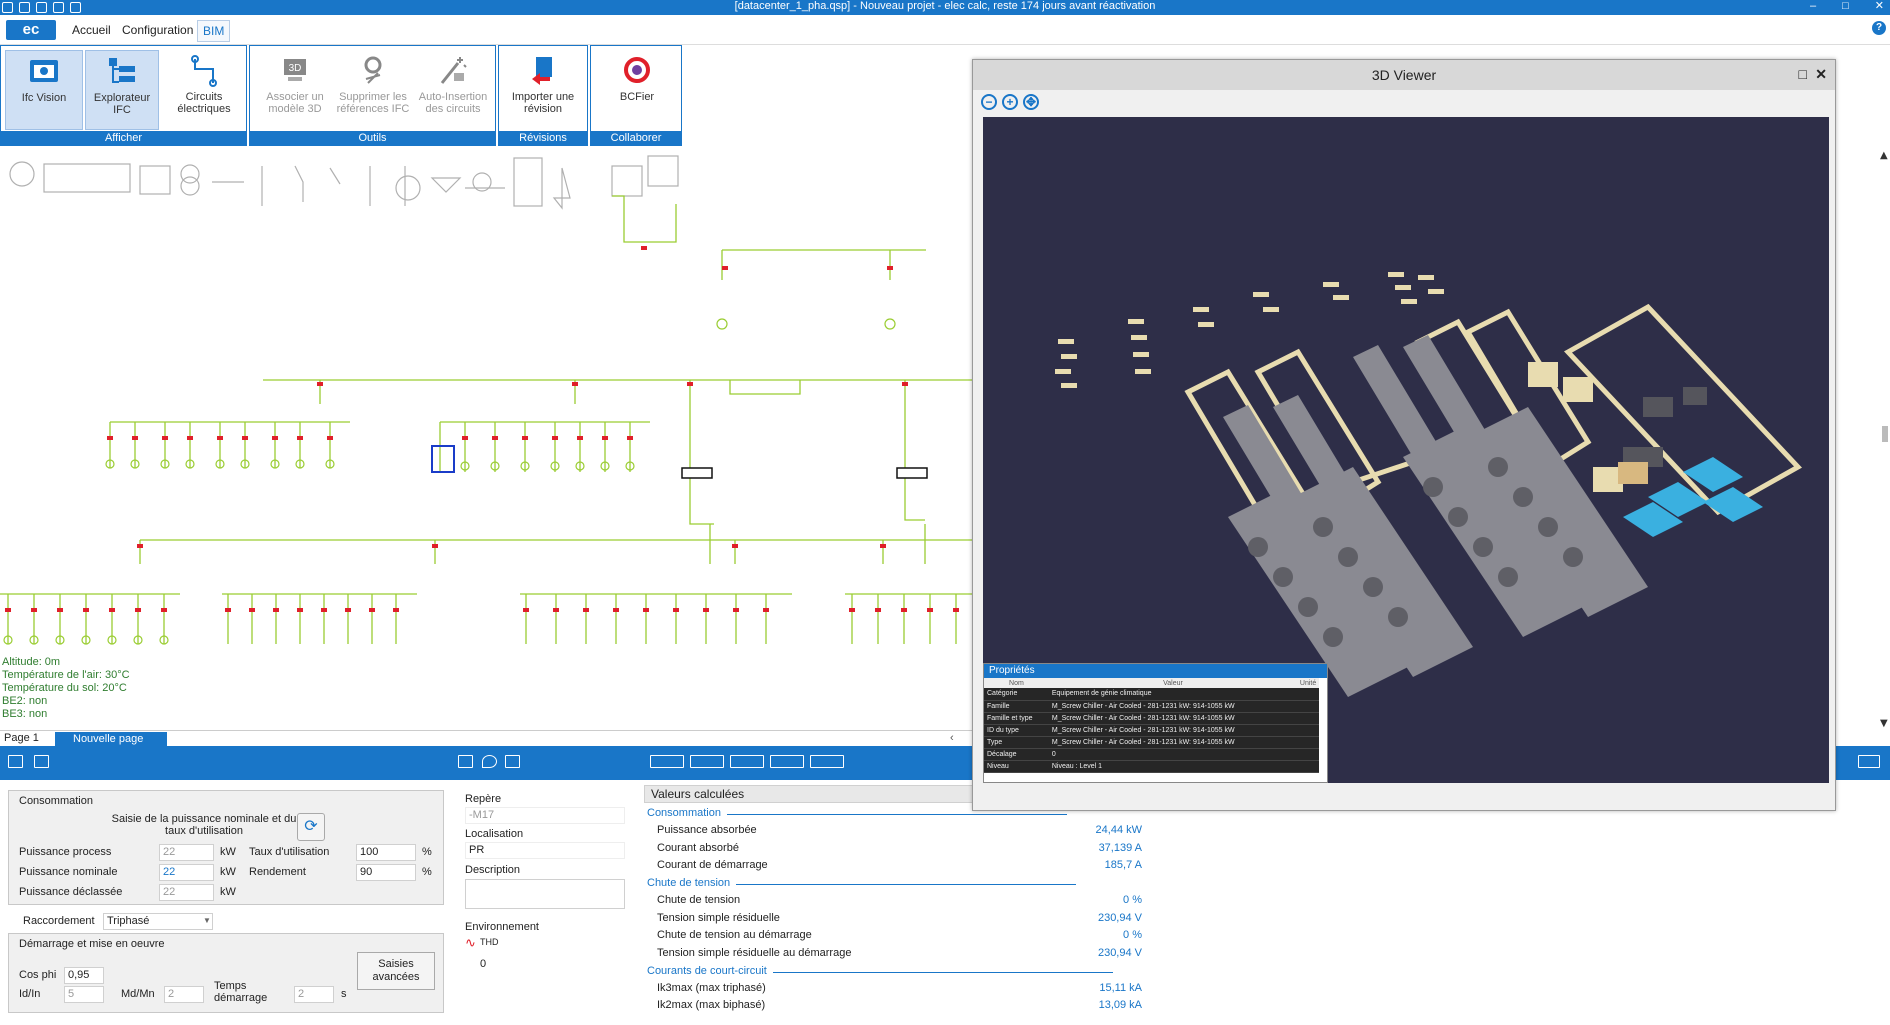  I want to click on startup-current-label: Courant de démarrage, so click(712, 865).